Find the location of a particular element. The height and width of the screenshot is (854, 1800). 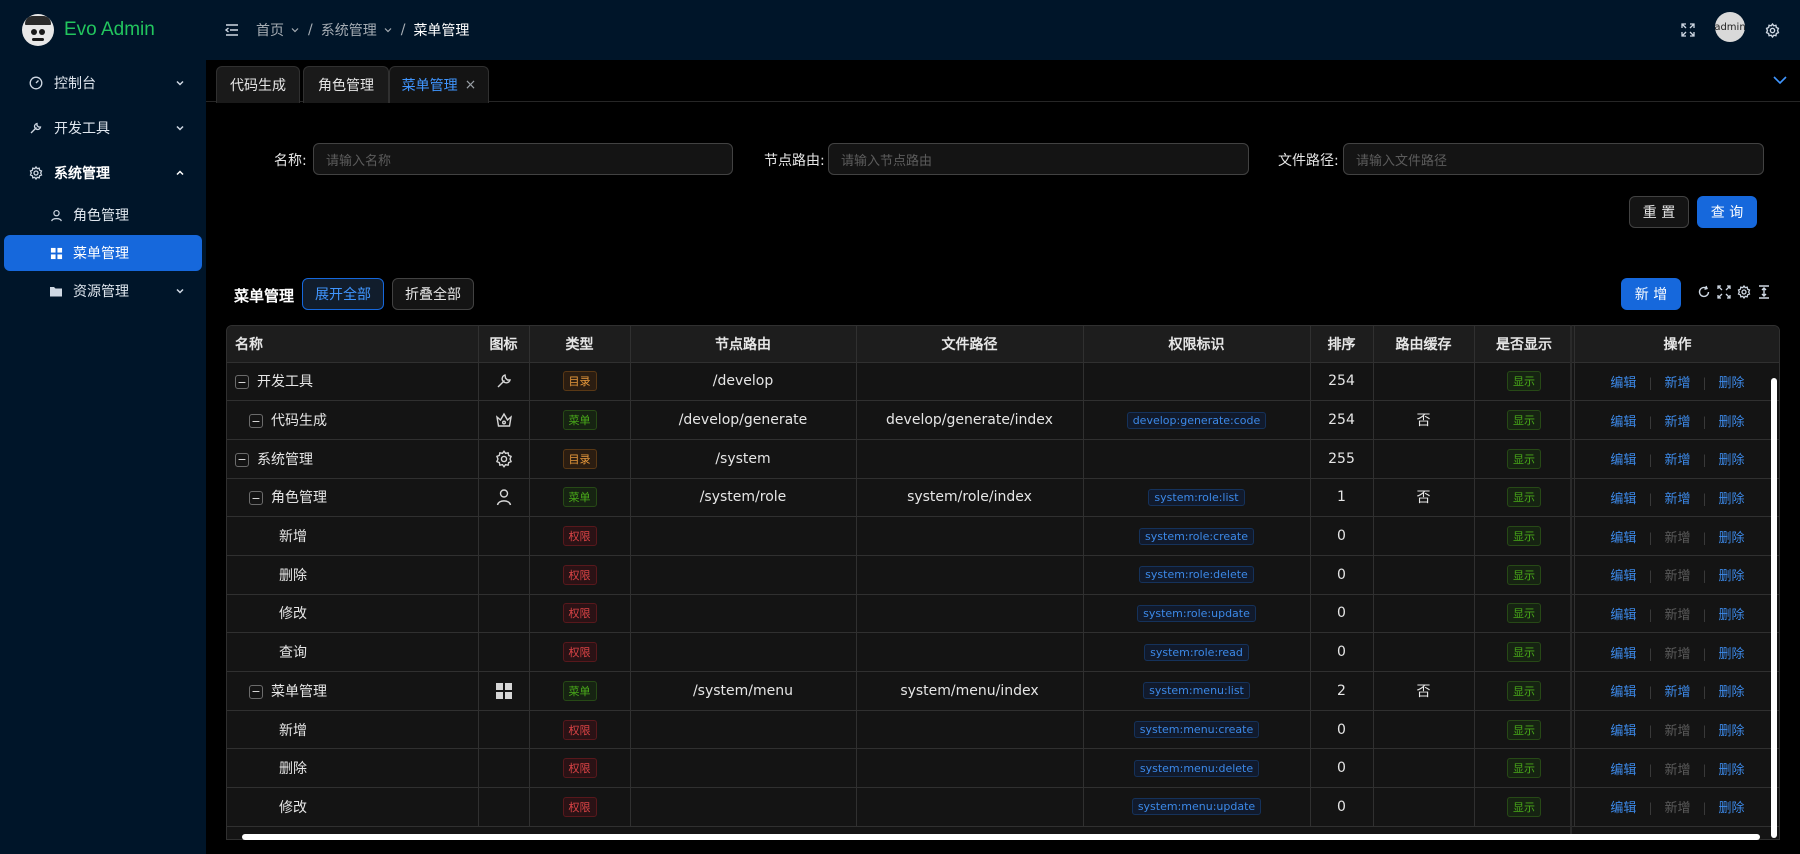

sidebar-item-dev-tools: 开发工具 is located at coordinates (103, 127).